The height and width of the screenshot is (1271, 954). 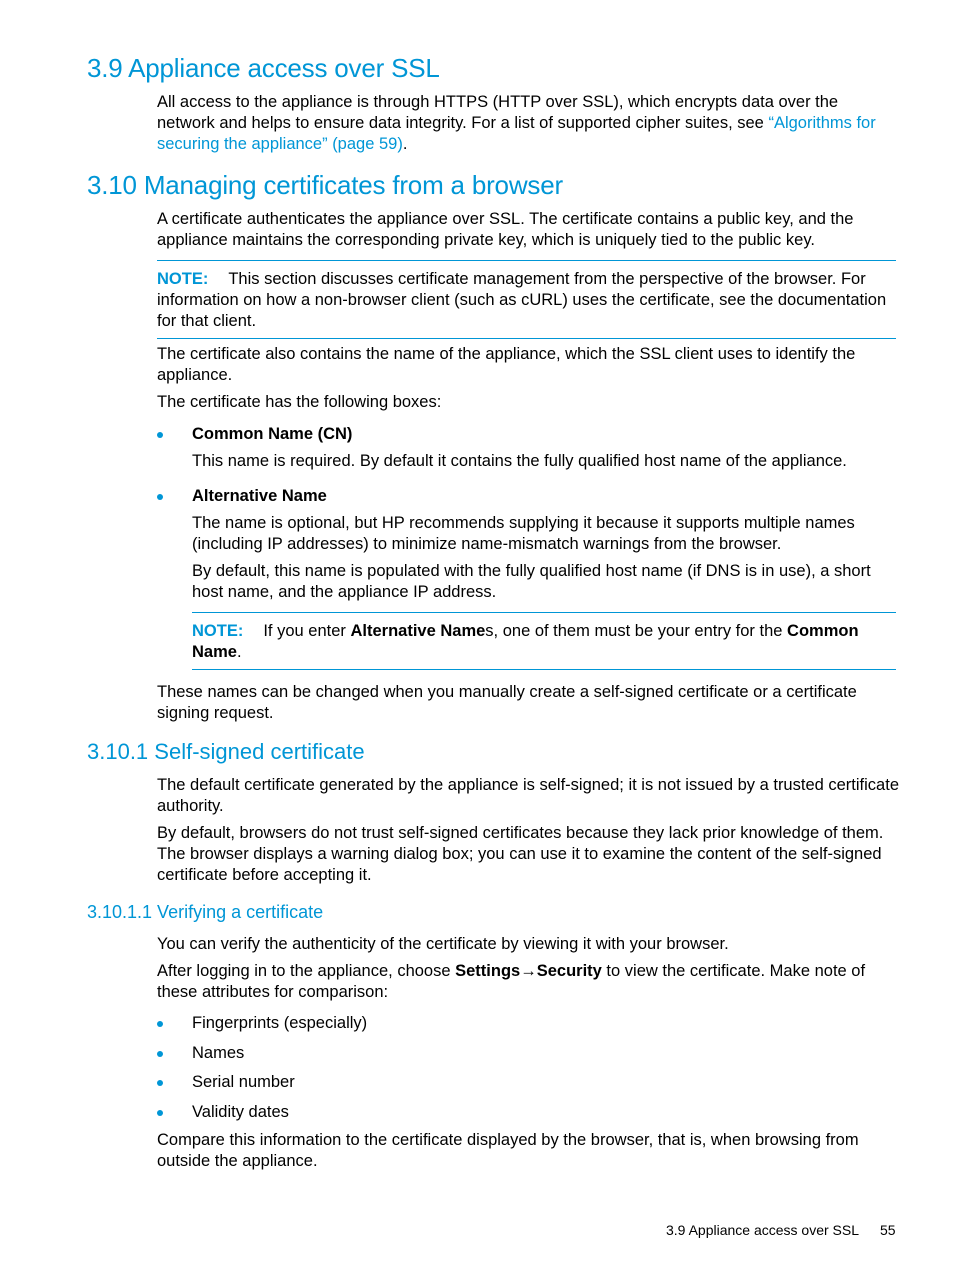 I want to click on footer-section-title: 3.9 Appliance access over SSL, so click(x=763, y=1230).